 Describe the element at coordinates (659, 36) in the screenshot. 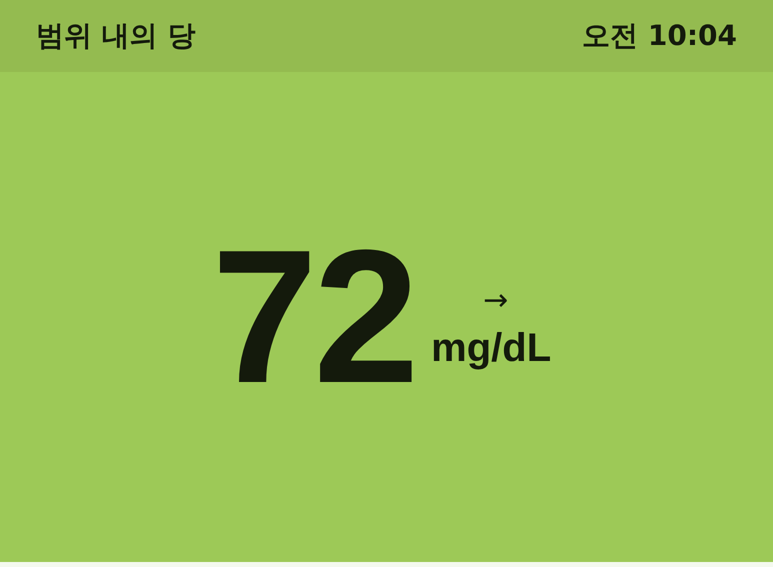

I see `clock-time: 오전 10:04` at that location.